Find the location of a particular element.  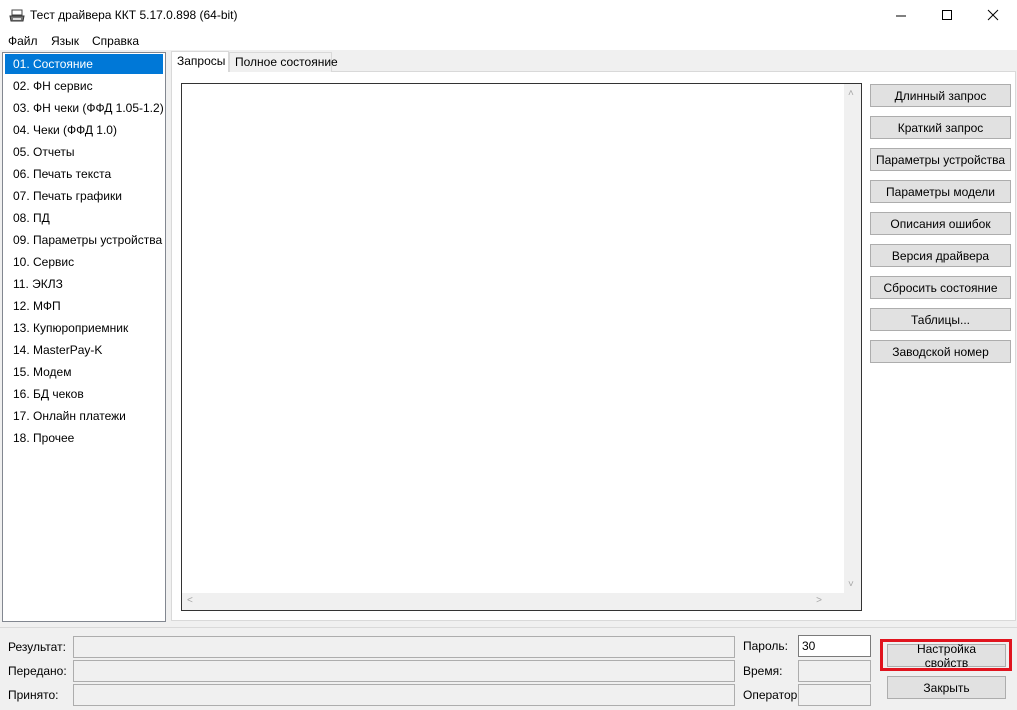

nav-item-modem: 15. Модем is located at coordinates (84, 372).